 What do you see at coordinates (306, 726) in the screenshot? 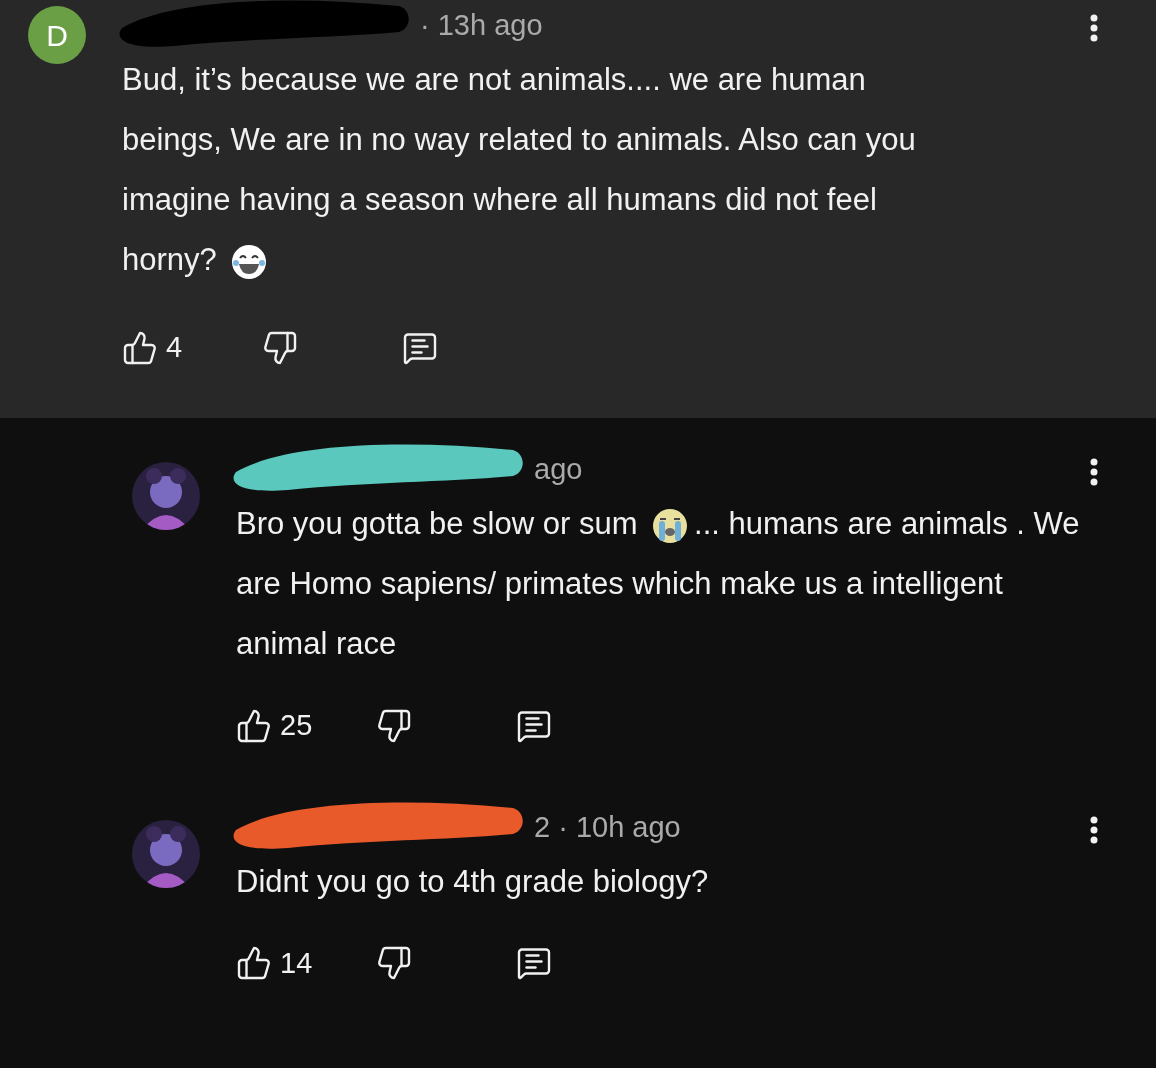
I see `like-button: 25` at bounding box center [306, 726].